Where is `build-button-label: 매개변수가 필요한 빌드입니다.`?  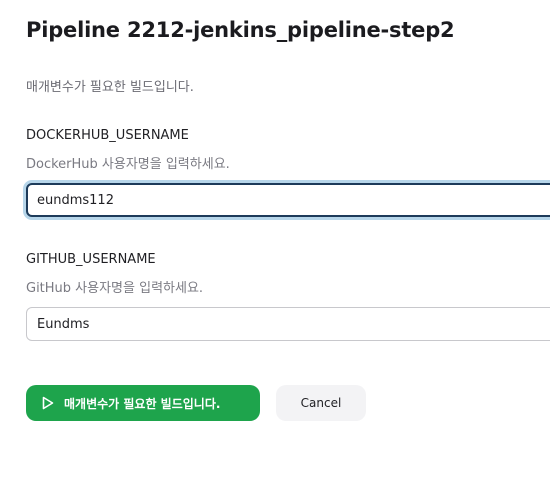
build-button-label: 매개변수가 필요한 빌드입니다. is located at coordinates (142, 403).